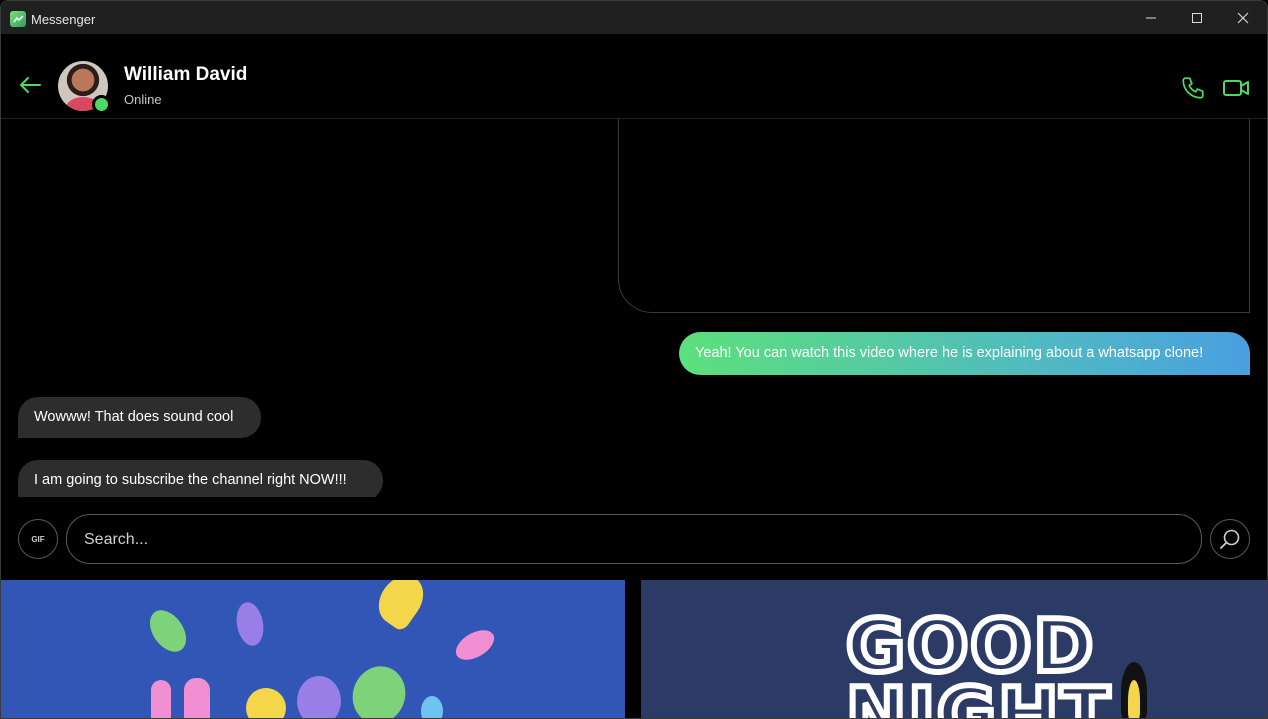 The width and height of the screenshot is (1268, 719). Describe the element at coordinates (634, 17) in the screenshot. I see `title-bar: Messenger` at that location.